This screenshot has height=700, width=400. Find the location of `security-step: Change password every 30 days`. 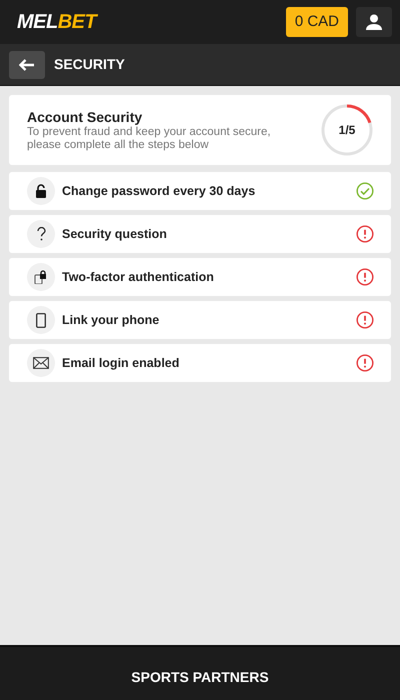

security-step: Change password every 30 days is located at coordinates (200, 191).